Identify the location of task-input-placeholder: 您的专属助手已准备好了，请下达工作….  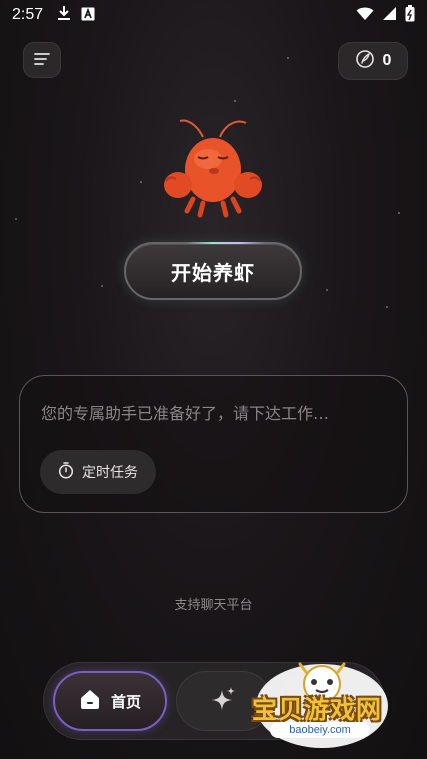
(185, 412).